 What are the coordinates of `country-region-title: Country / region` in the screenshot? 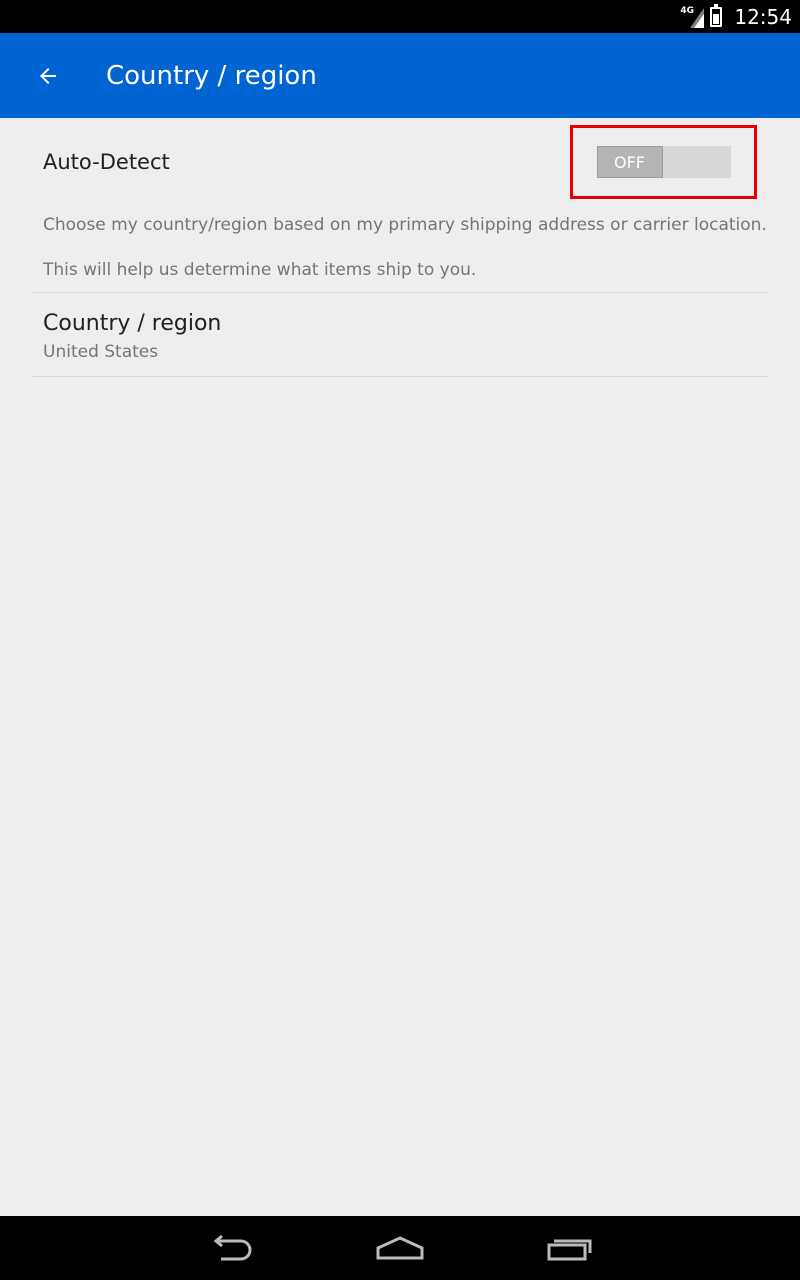 It's located at (132, 323).